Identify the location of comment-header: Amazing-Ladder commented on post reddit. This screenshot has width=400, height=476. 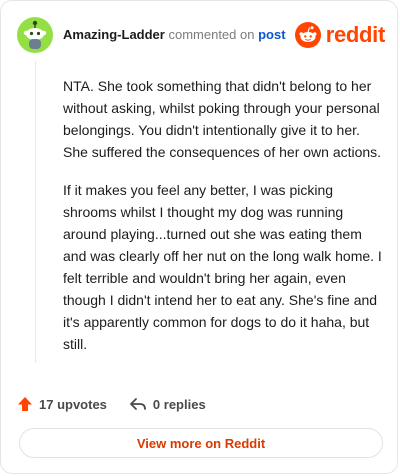
(201, 35).